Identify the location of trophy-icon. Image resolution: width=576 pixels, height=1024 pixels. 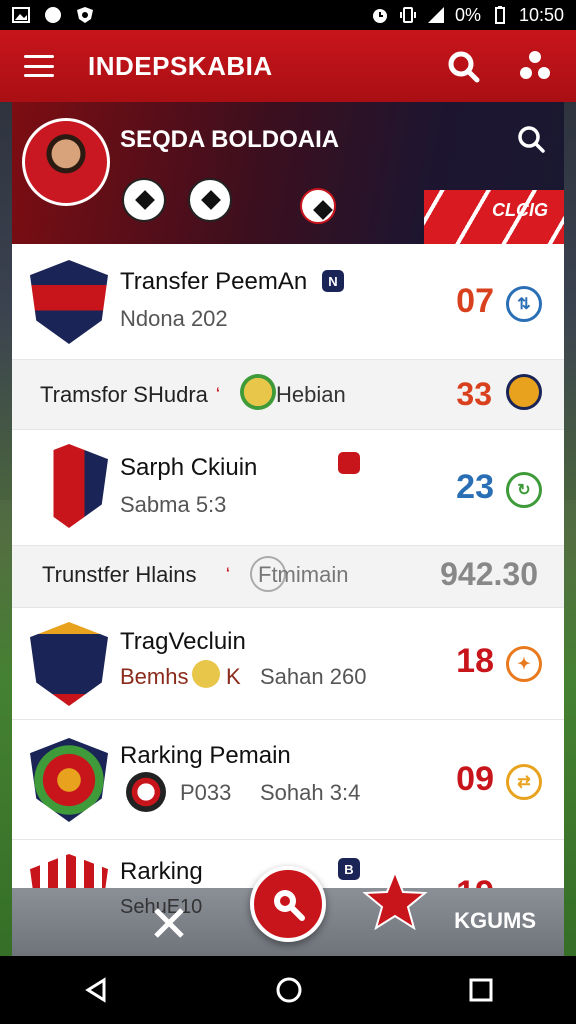
(524, 392).